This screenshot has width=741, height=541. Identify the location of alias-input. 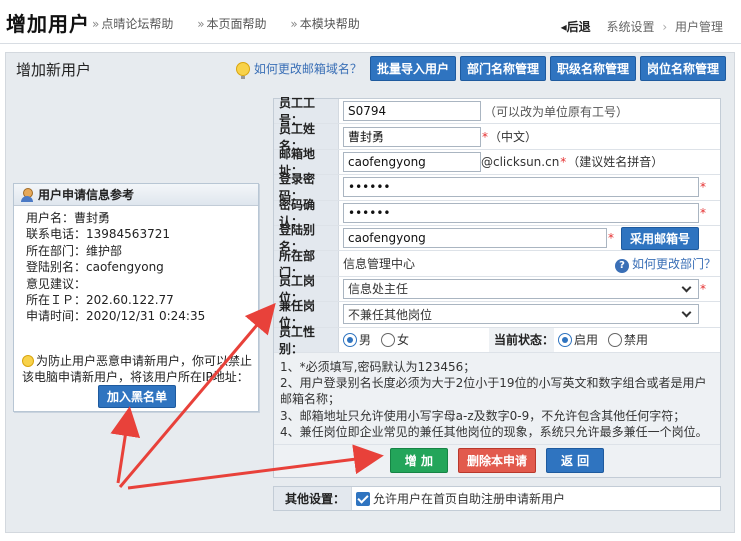
(475, 238).